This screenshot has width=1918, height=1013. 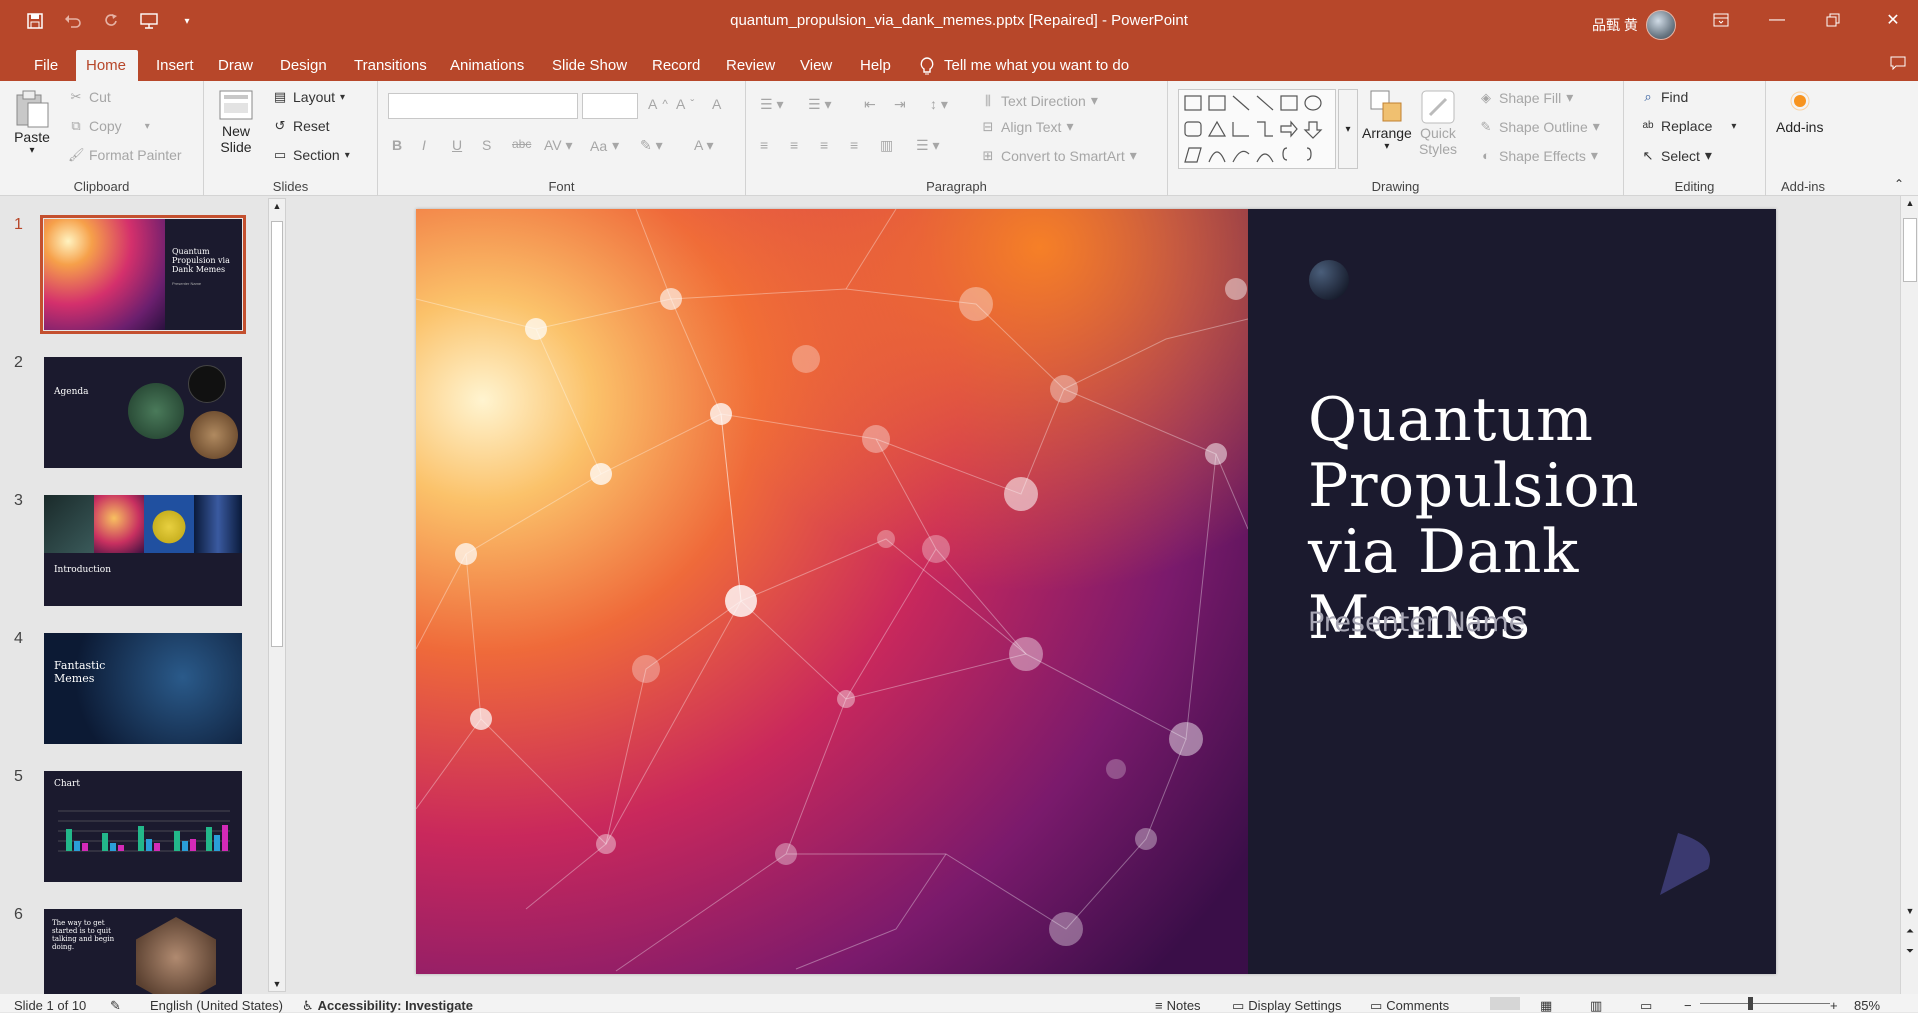 I want to click on tab-record: Record, so click(x=676, y=65).